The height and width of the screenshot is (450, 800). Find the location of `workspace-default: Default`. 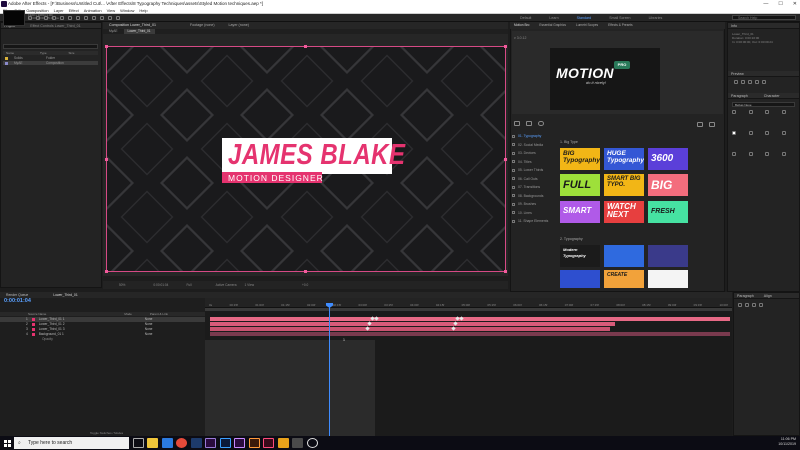

workspace-default: Default is located at coordinates (525, 18).